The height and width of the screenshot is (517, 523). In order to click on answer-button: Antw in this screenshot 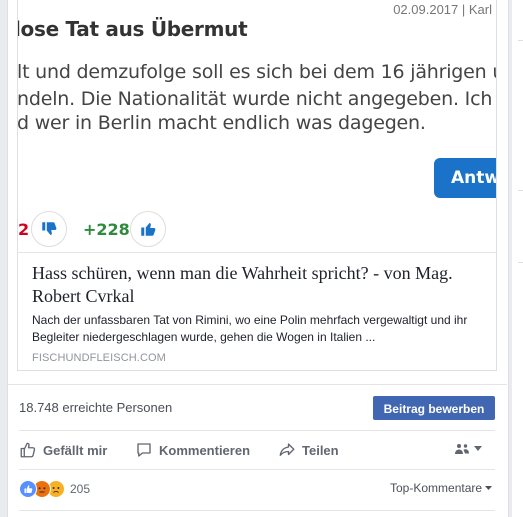, I will do `click(465, 178)`.